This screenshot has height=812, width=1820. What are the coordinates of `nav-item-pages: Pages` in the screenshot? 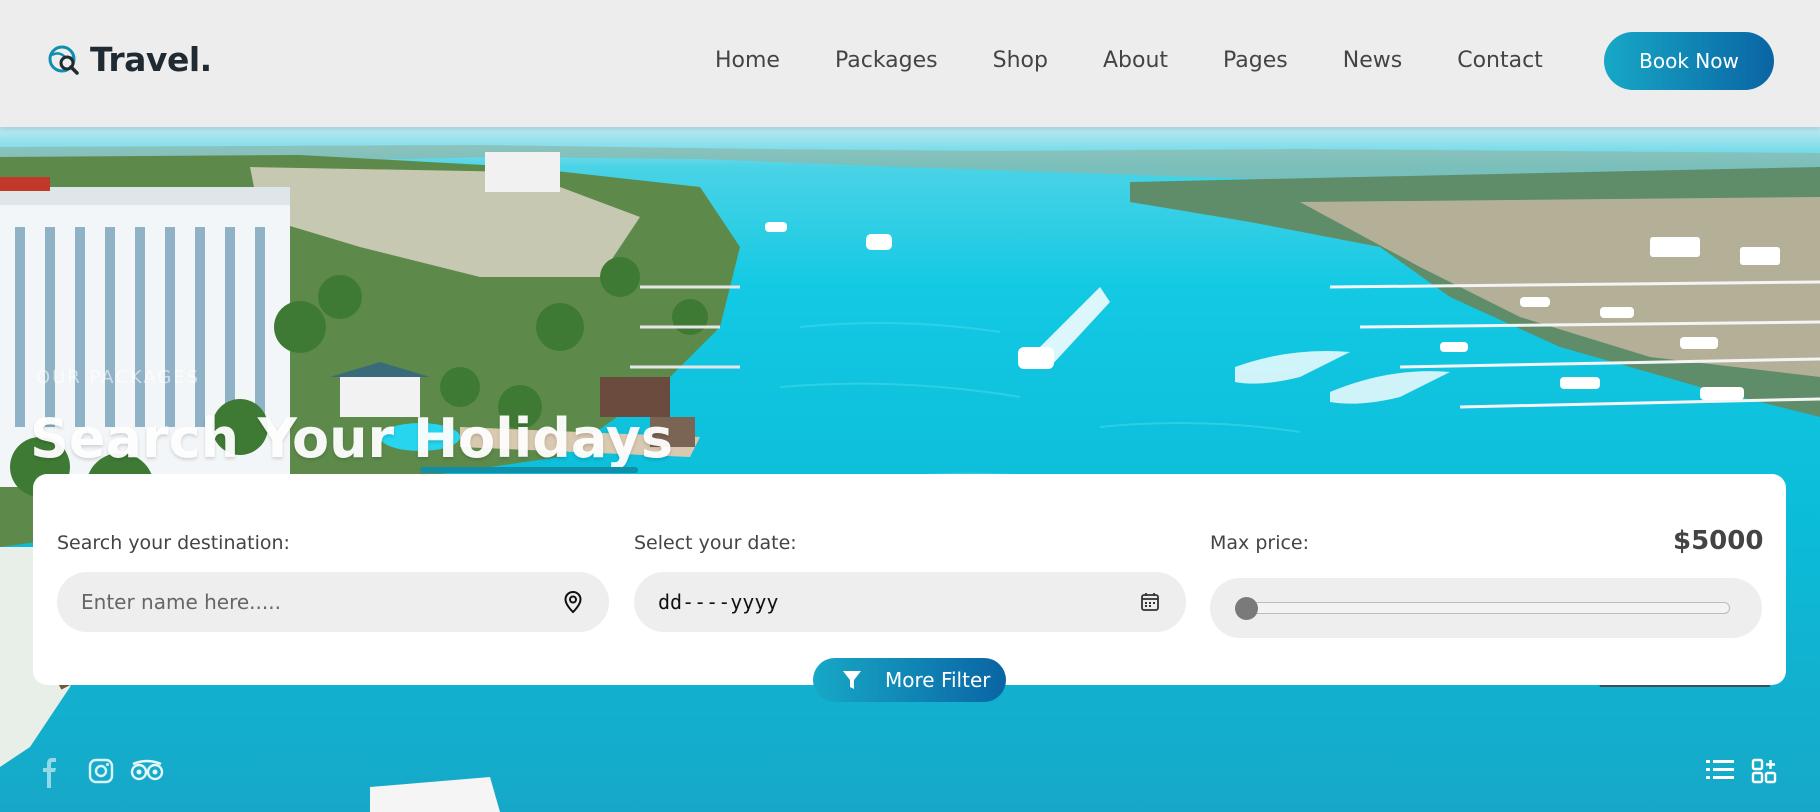 It's located at (1255, 60).